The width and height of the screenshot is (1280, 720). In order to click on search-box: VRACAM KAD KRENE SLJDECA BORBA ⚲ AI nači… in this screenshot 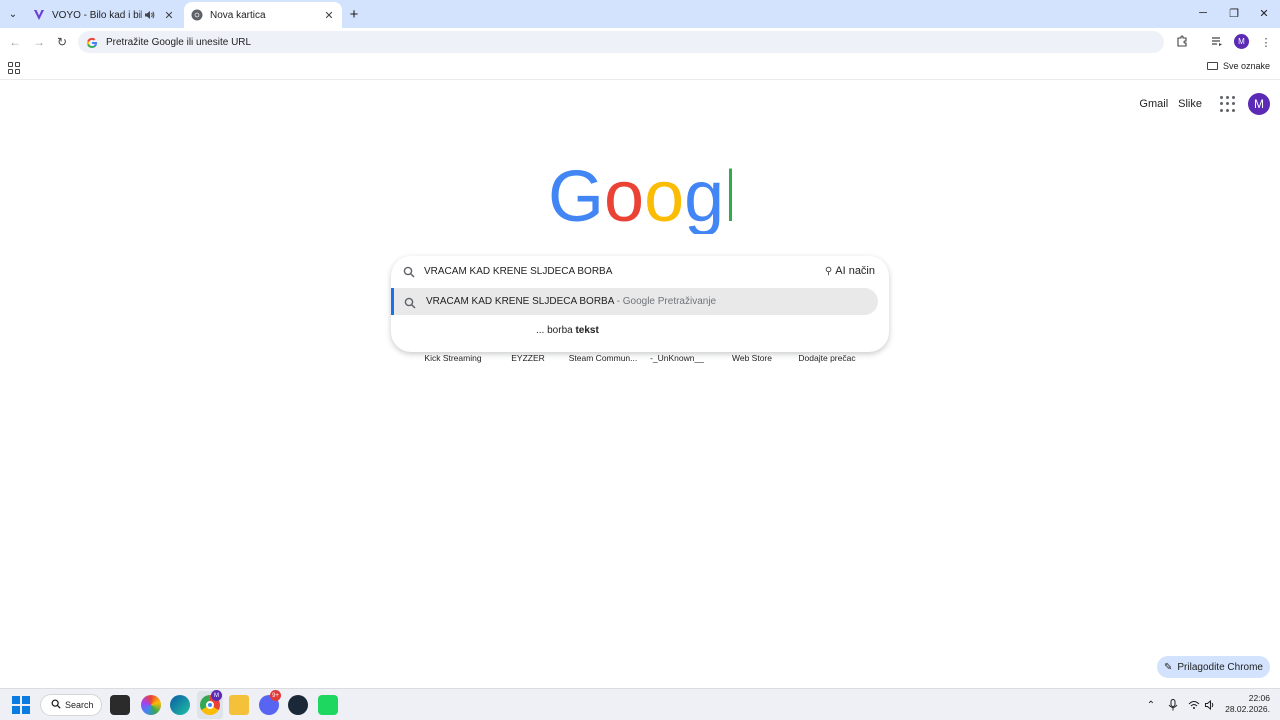, I will do `click(640, 304)`.